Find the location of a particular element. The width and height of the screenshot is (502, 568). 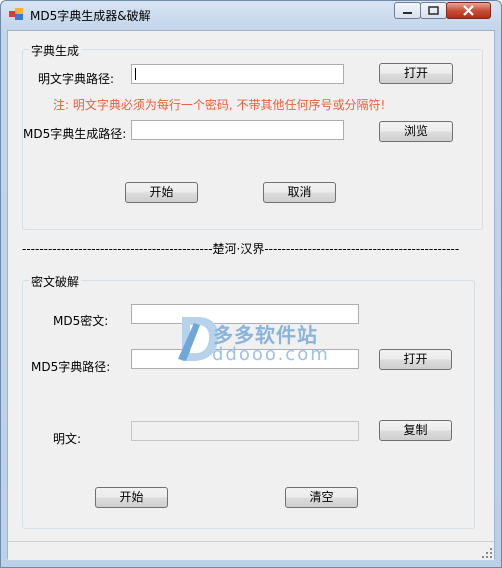

md5-gen-path-input is located at coordinates (237, 130).